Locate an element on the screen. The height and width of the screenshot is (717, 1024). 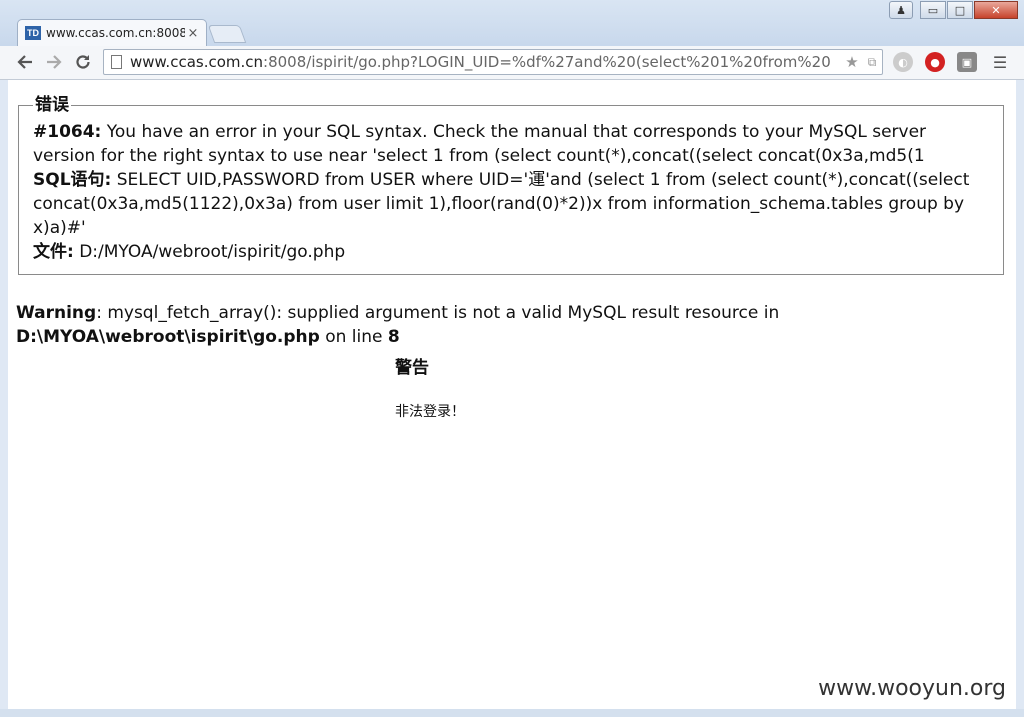
error-legend: 错误 is located at coordinates (52, 105).